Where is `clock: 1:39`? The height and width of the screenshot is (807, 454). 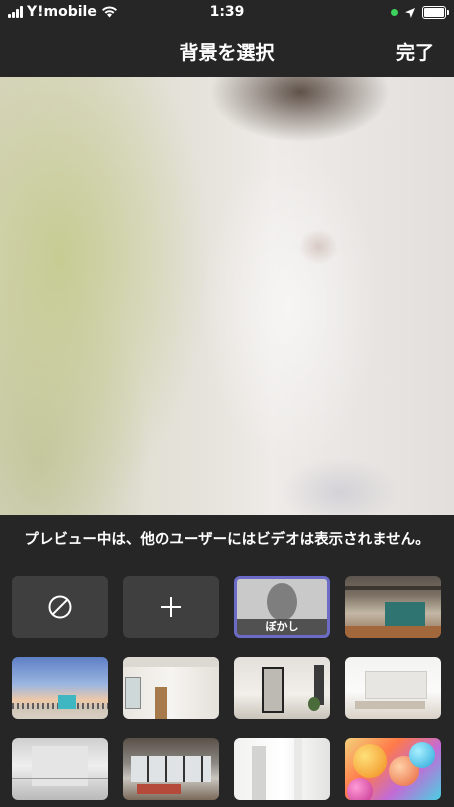 clock: 1:39 is located at coordinates (227, 12).